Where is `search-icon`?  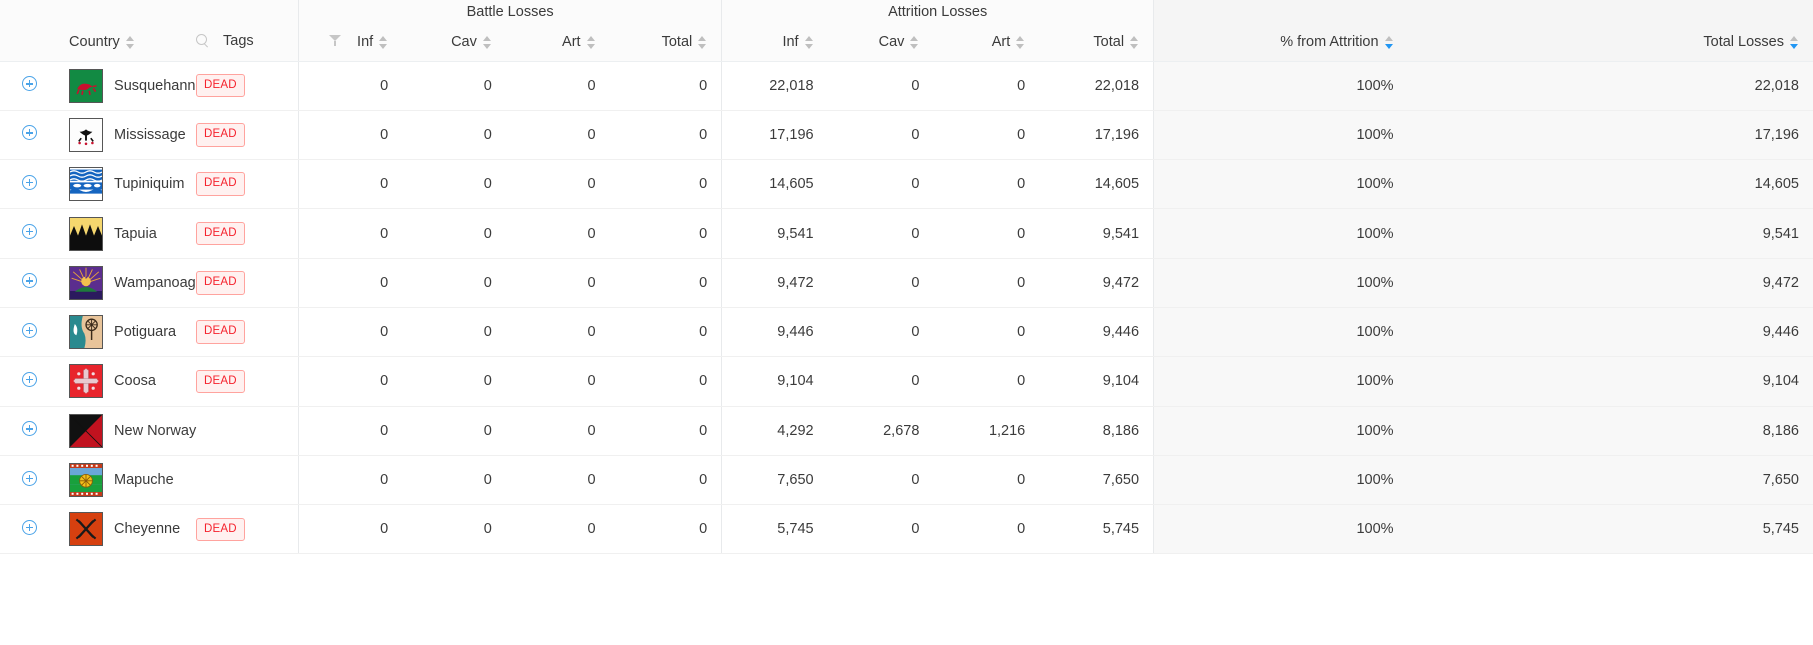
search-icon is located at coordinates (203, 40).